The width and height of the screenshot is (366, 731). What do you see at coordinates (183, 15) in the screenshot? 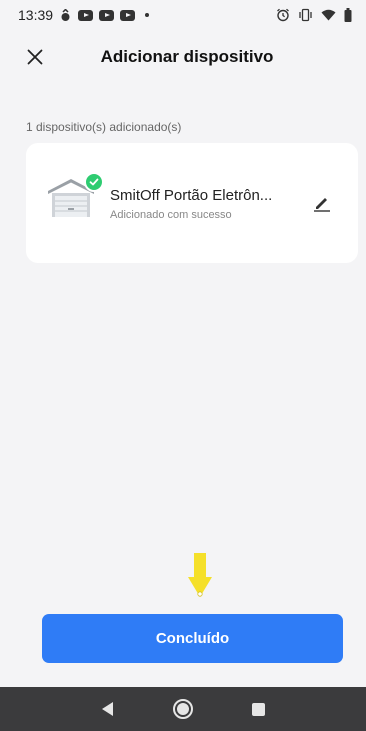
I see `status-bar: 13:39` at bounding box center [183, 15].